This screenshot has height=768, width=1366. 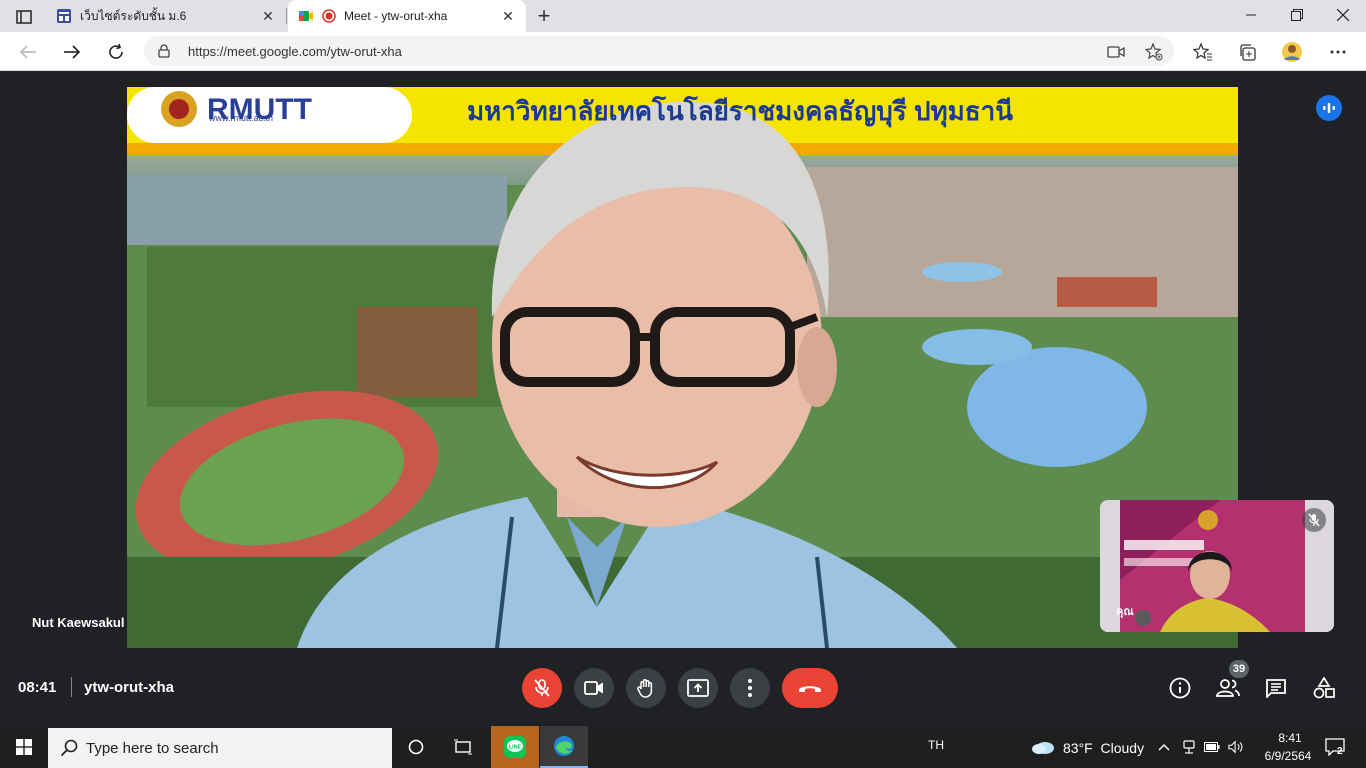 What do you see at coordinates (1239, 669) in the screenshot?
I see `participants-count-badge: 39` at bounding box center [1239, 669].